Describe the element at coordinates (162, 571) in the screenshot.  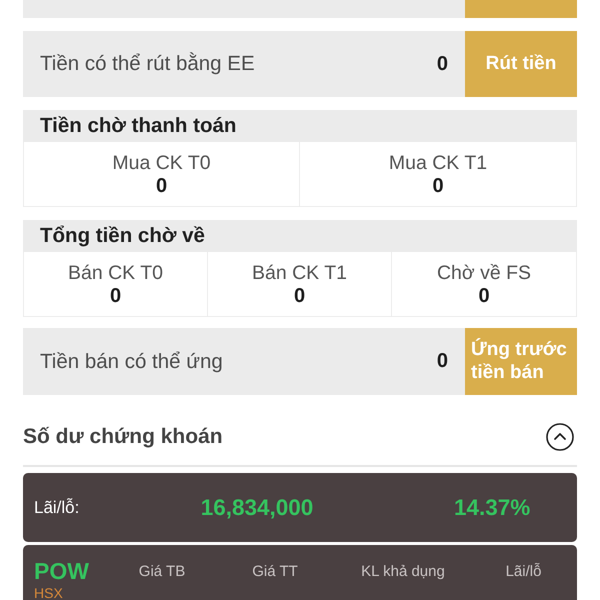
I see `column-header: Giá TB` at that location.